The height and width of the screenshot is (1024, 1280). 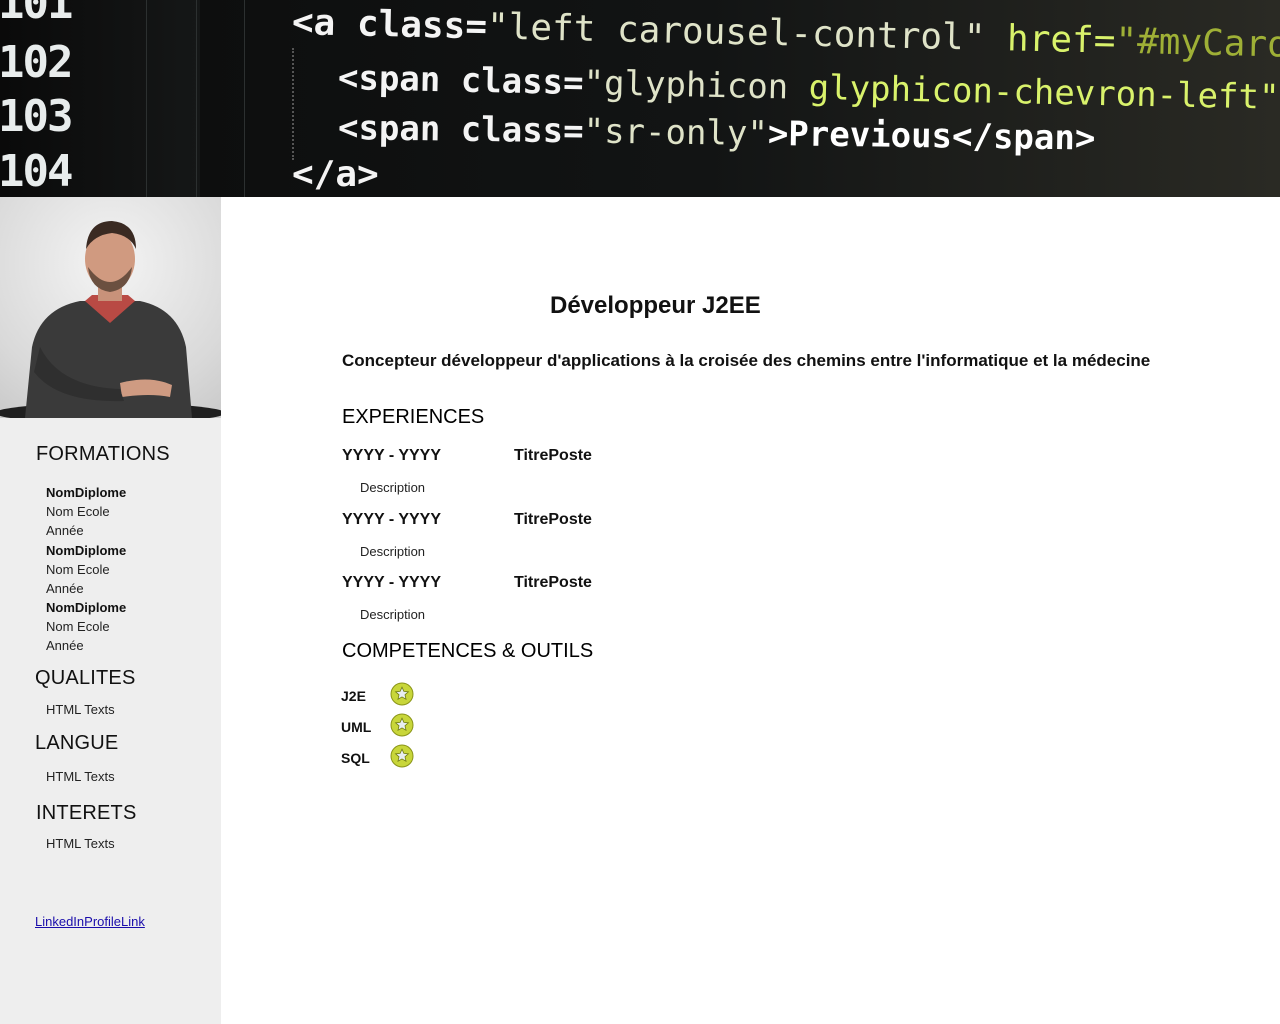 I want to click on code-line: </a>, so click(x=335, y=174).